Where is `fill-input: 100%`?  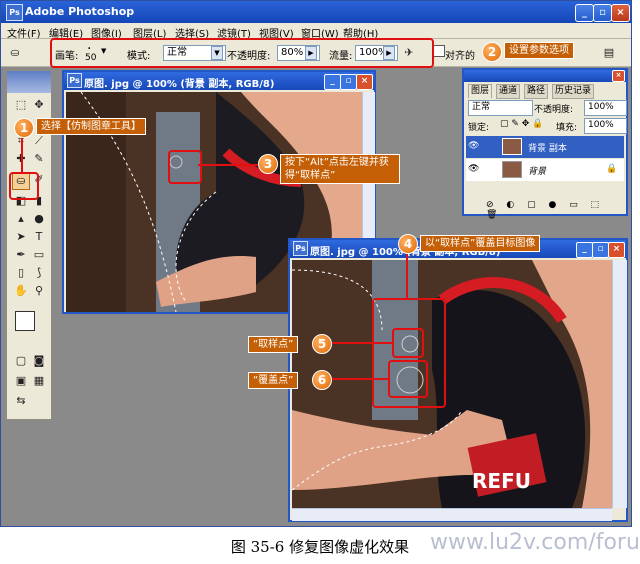 fill-input: 100% is located at coordinates (605, 126).